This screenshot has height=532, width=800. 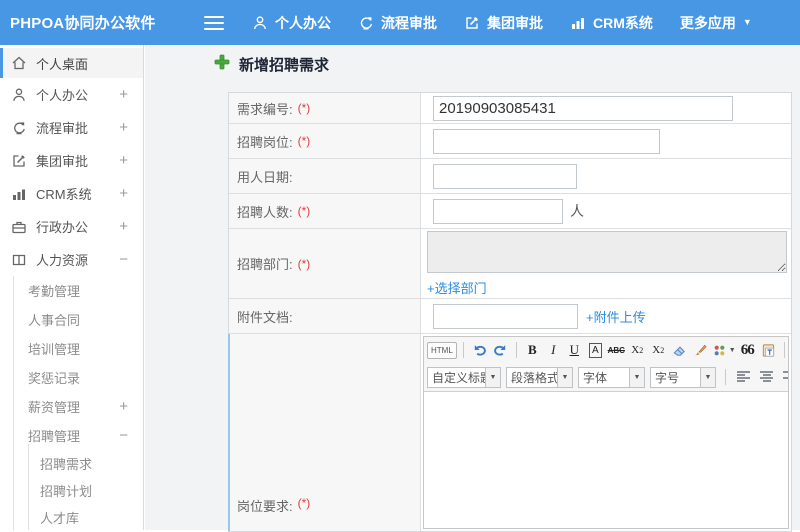 I want to click on sidebar-item-recruit-mgmt: 招聘管理 −, so click(x=71, y=435).